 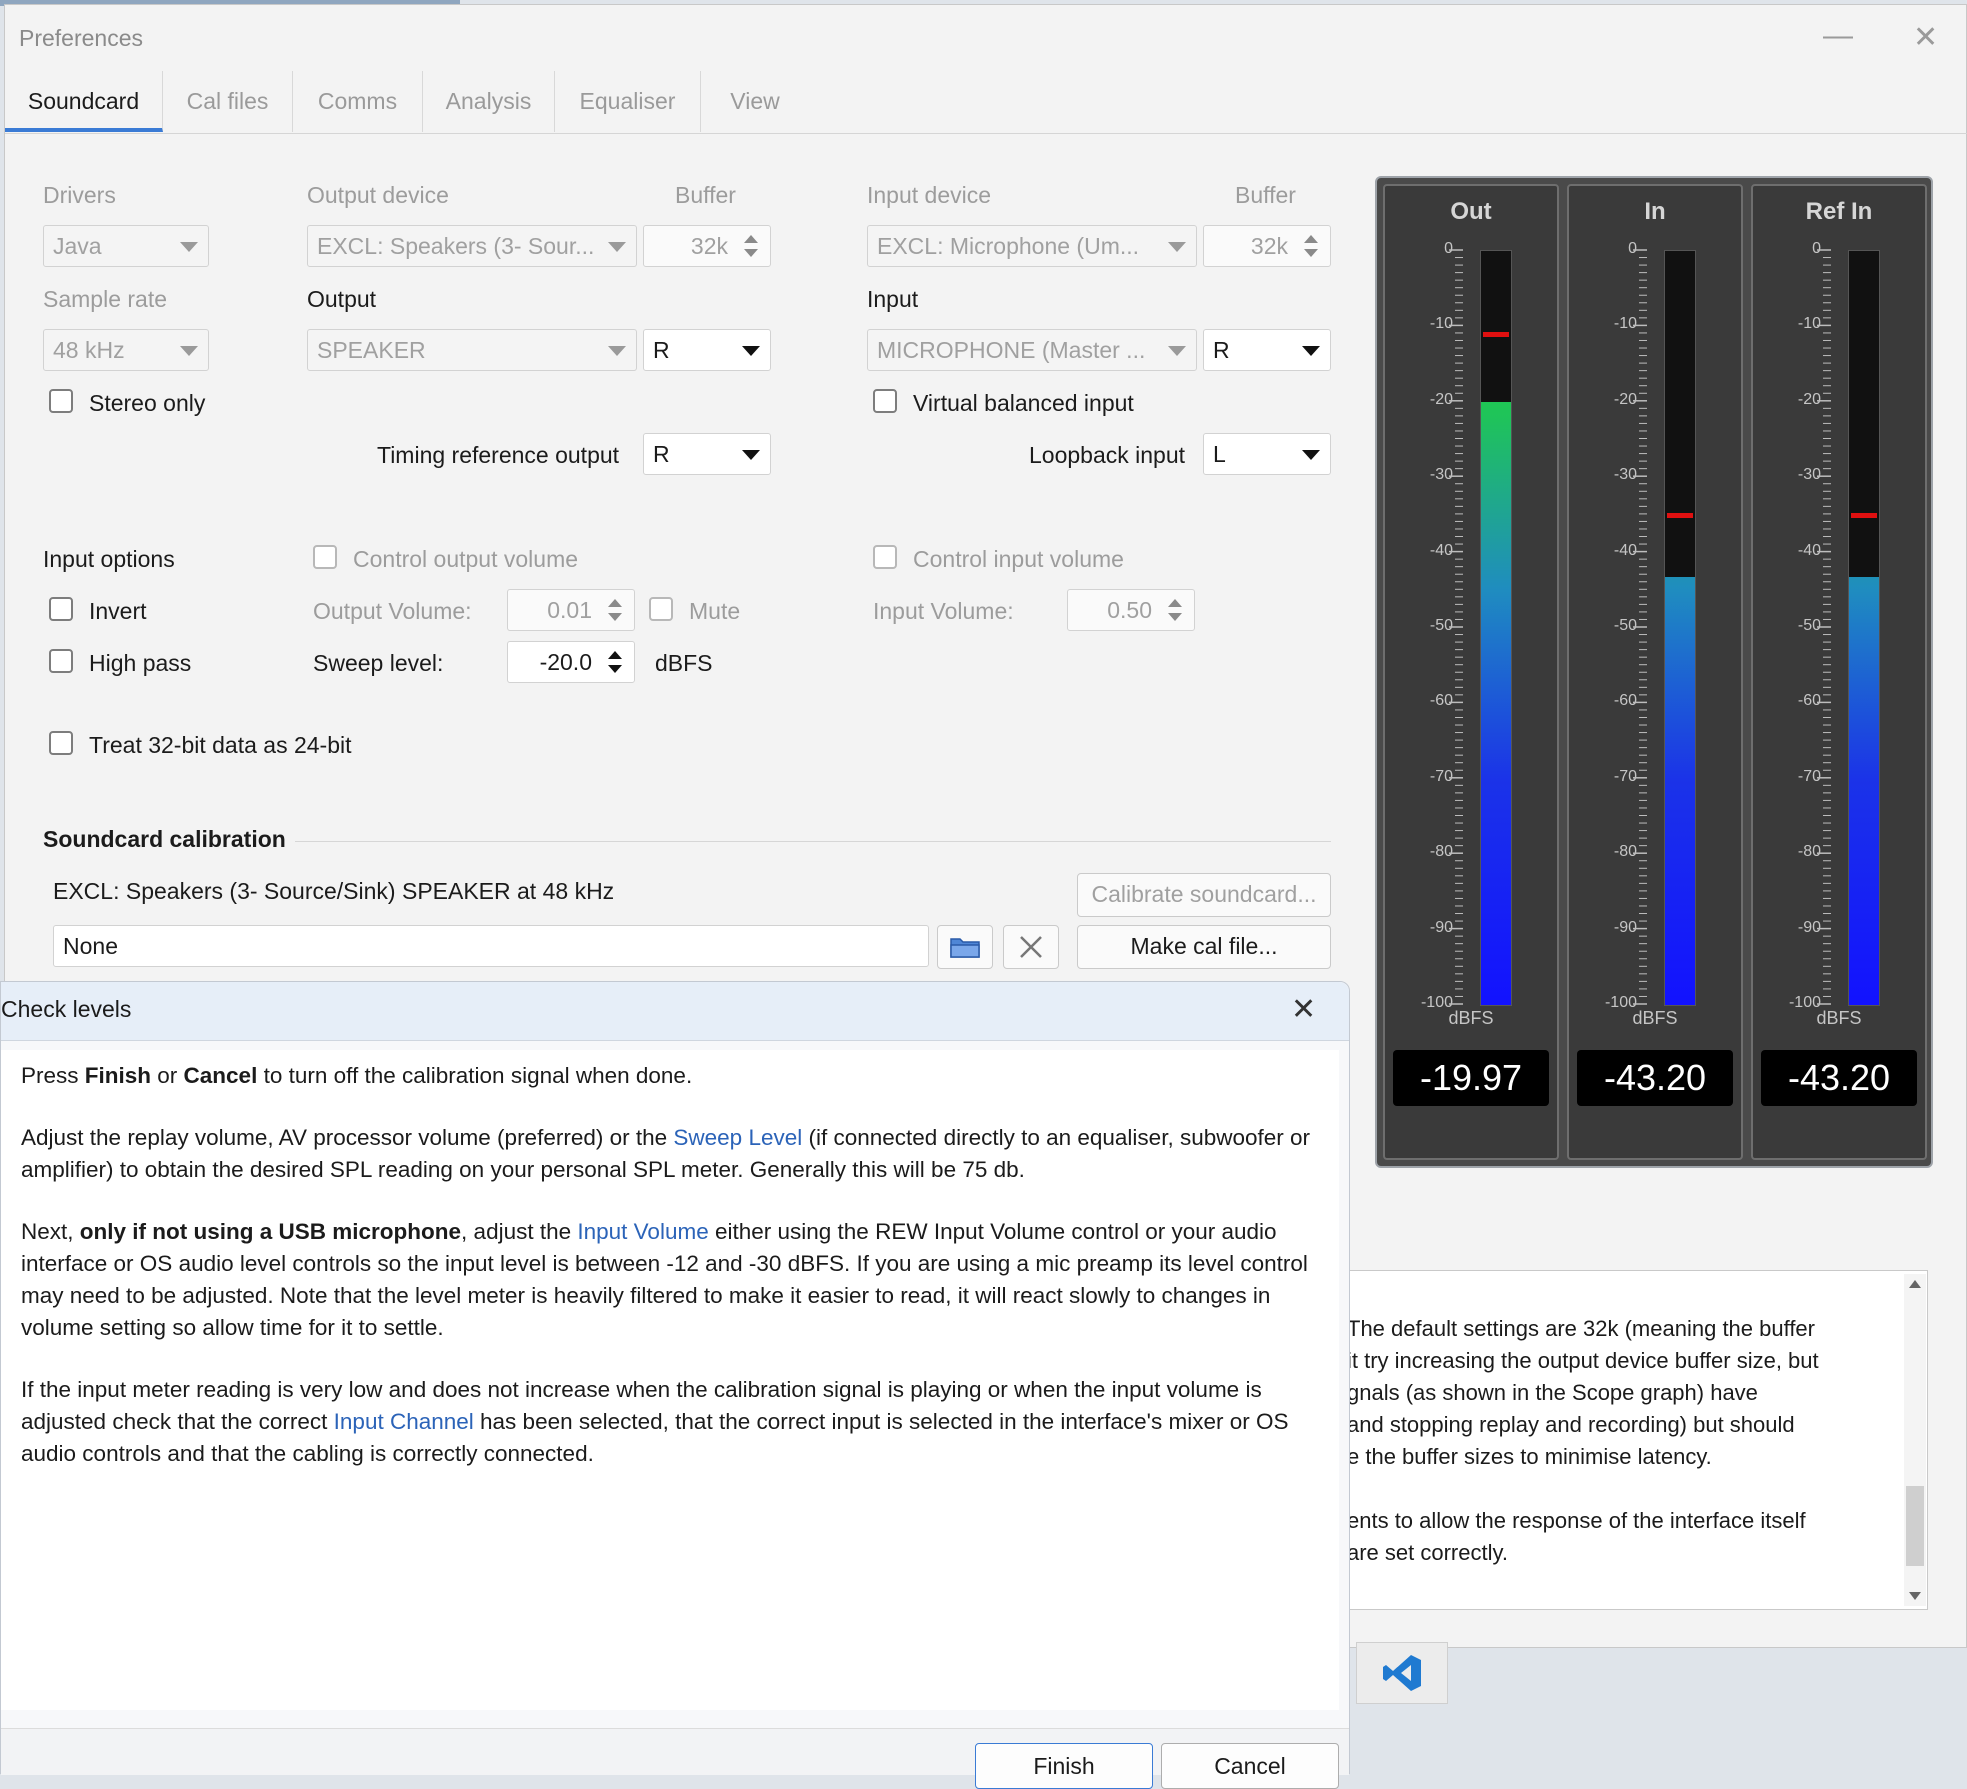 I want to click on window-title: Preferences, so click(x=81, y=38).